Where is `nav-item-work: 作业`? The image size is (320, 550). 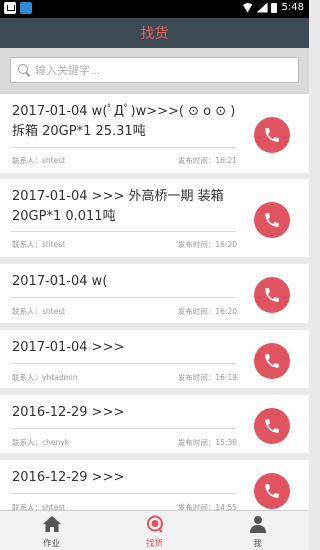 nav-item-work: 作业 is located at coordinates (51, 530).